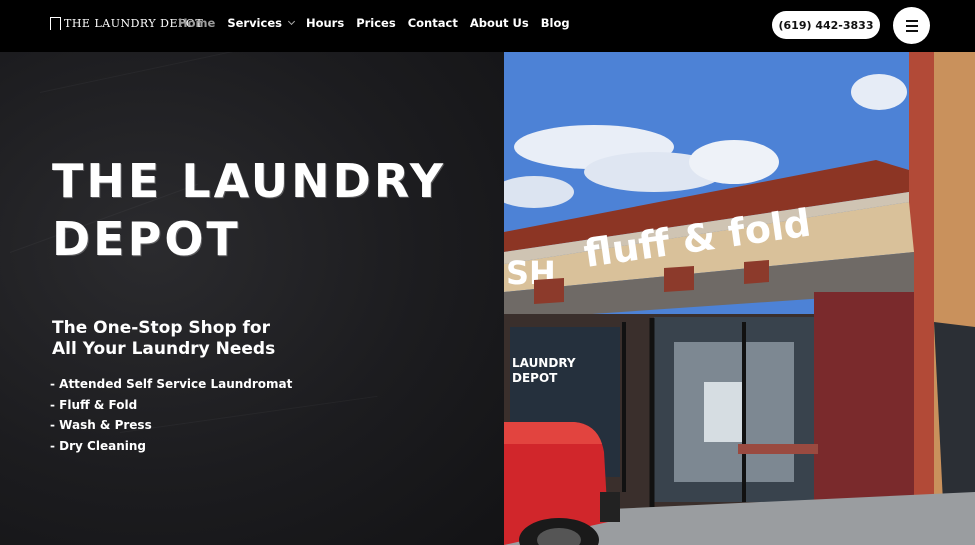  Describe the element at coordinates (171, 384) in the screenshot. I see `list-item: - Attended Self Service Laundromat` at that location.